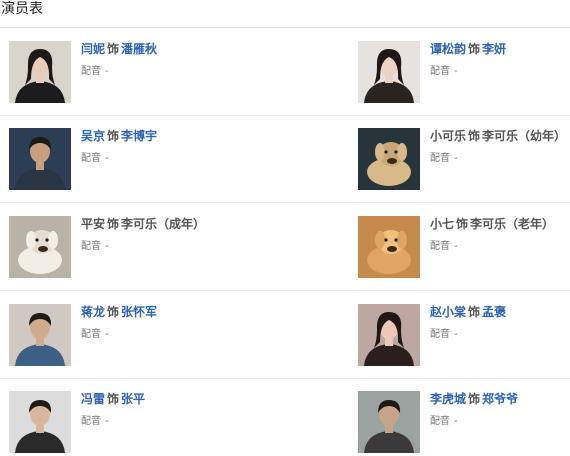 This screenshot has height=456, width=570. I want to click on puppy-photo, so click(389, 159).